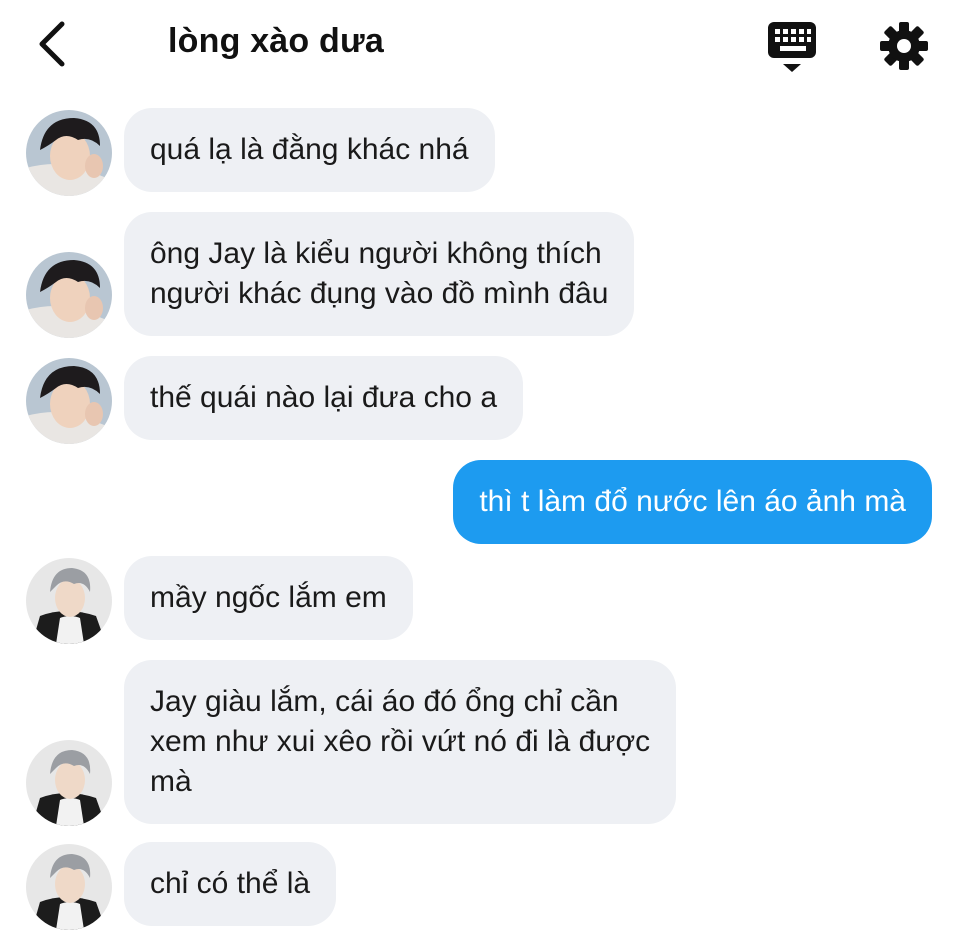  What do you see at coordinates (692, 502) in the screenshot?
I see `outgoing-message-bubble: thì t làm đổ nước lên áo ảnh mà` at bounding box center [692, 502].